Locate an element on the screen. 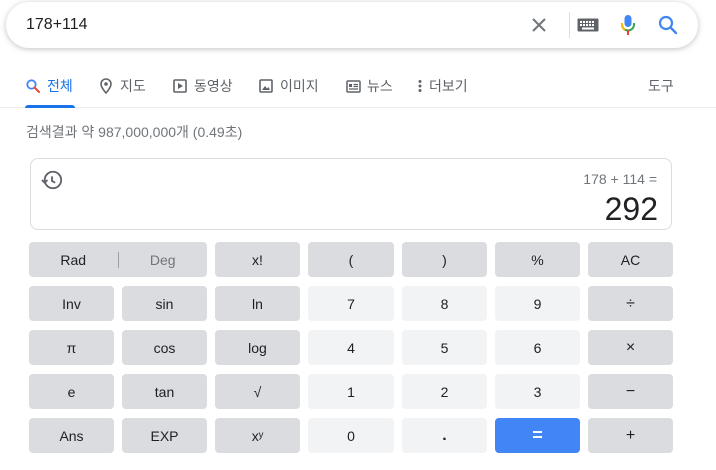 The height and width of the screenshot is (470, 716). euler-button: e is located at coordinates (71, 391).